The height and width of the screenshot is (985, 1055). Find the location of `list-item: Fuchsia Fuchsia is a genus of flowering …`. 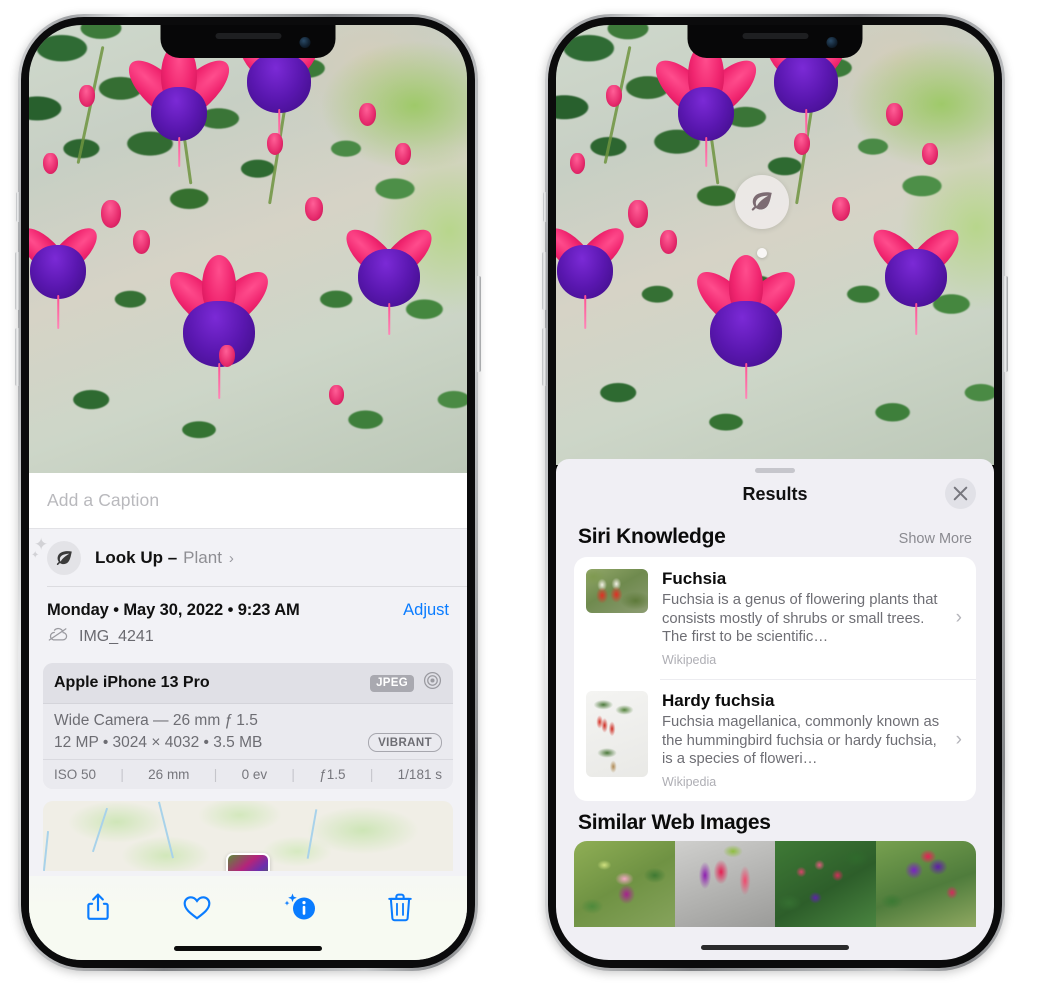

list-item: Fuchsia Fuchsia is a genus of flowering … is located at coordinates (775, 618).